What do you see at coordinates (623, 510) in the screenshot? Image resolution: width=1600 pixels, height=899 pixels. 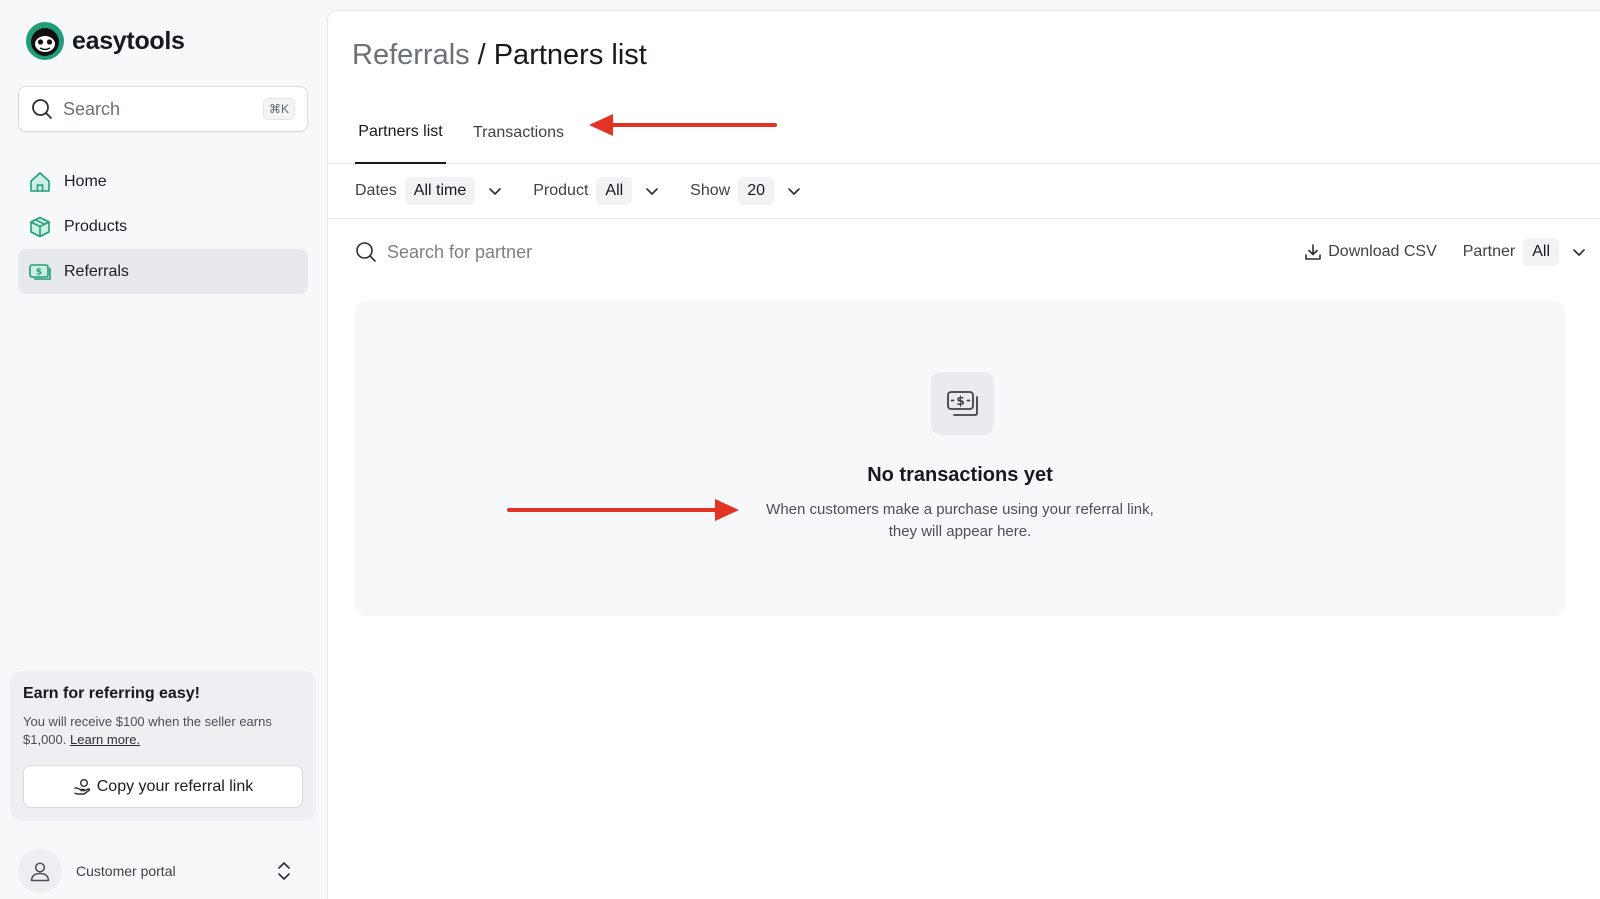 I see `annotation-arrow-empty-state` at bounding box center [623, 510].